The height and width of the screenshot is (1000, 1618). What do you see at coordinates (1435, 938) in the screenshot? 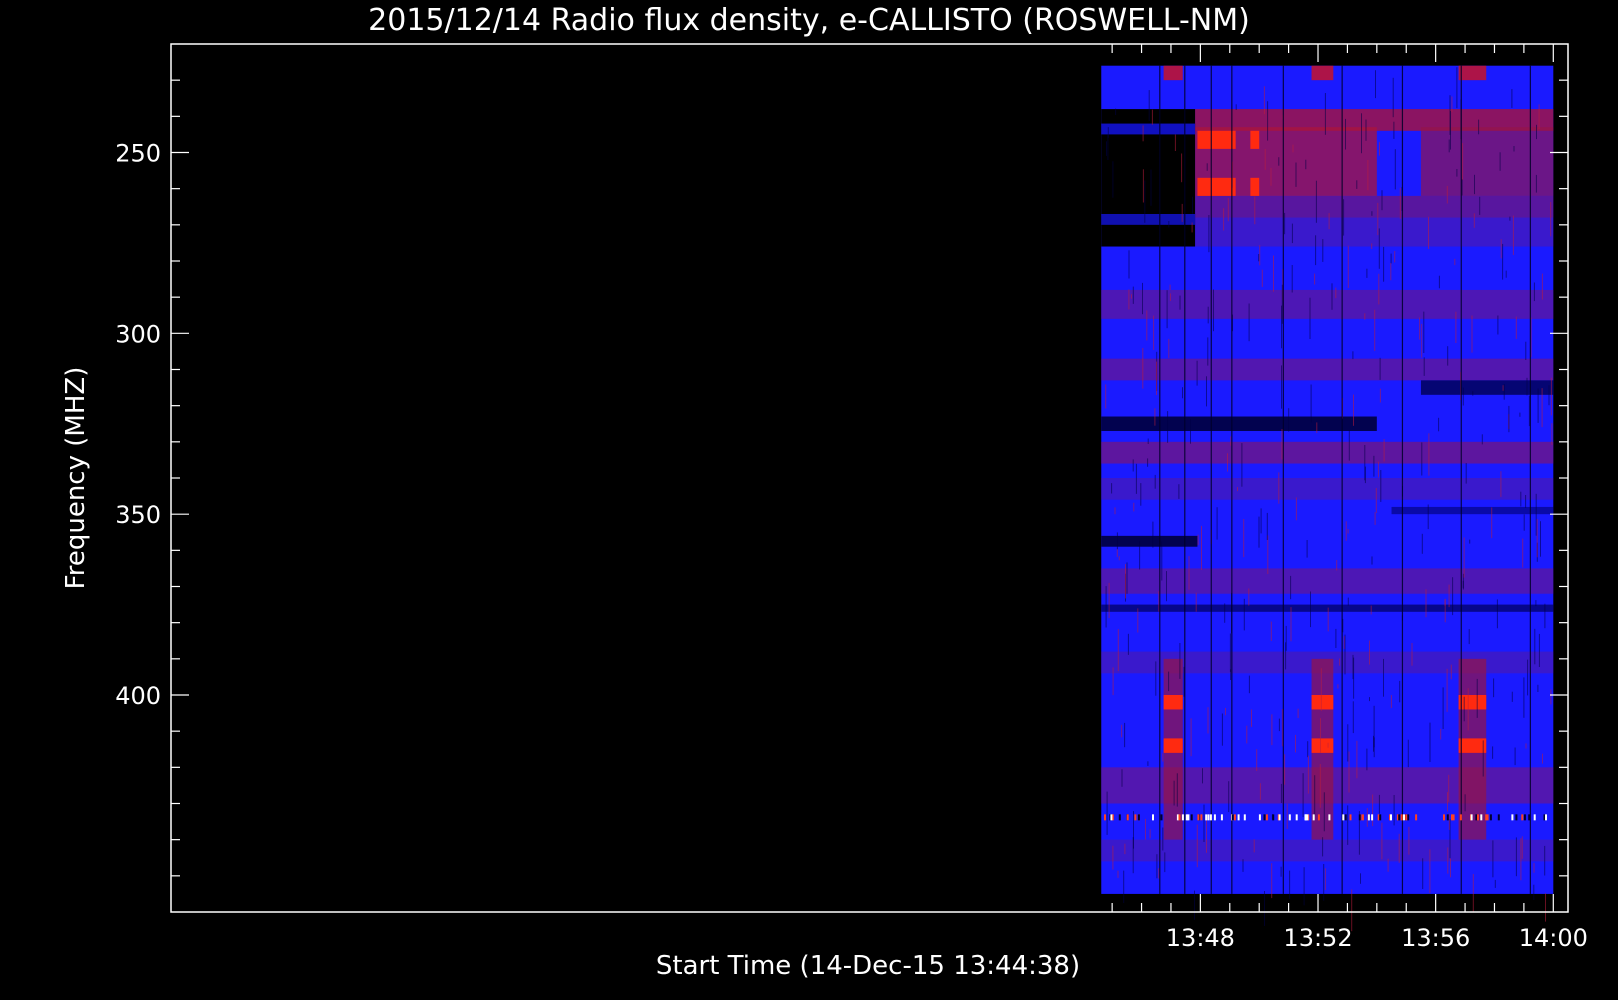
I see `x-tick-label: 13:56` at bounding box center [1435, 938].